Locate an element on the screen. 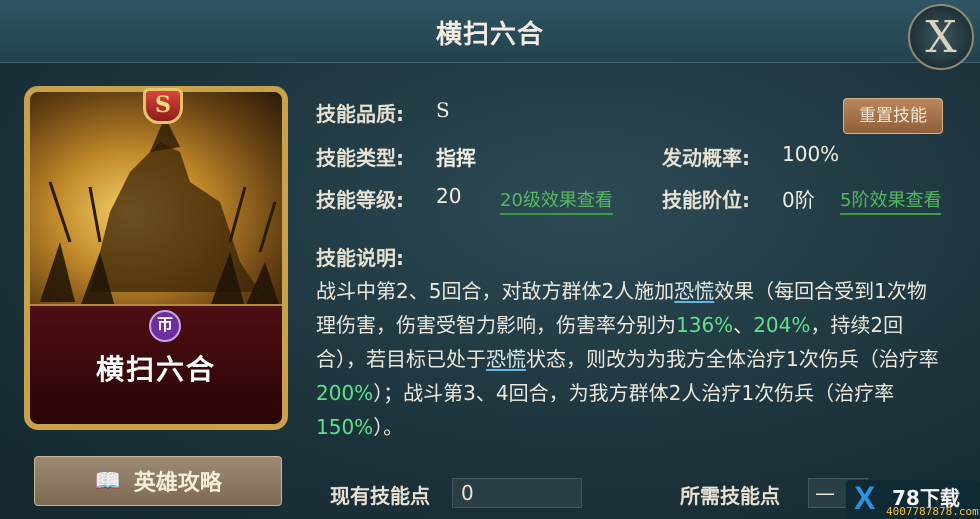 The width and height of the screenshot is (980, 519). heal-rate-value: 200% is located at coordinates (345, 393).